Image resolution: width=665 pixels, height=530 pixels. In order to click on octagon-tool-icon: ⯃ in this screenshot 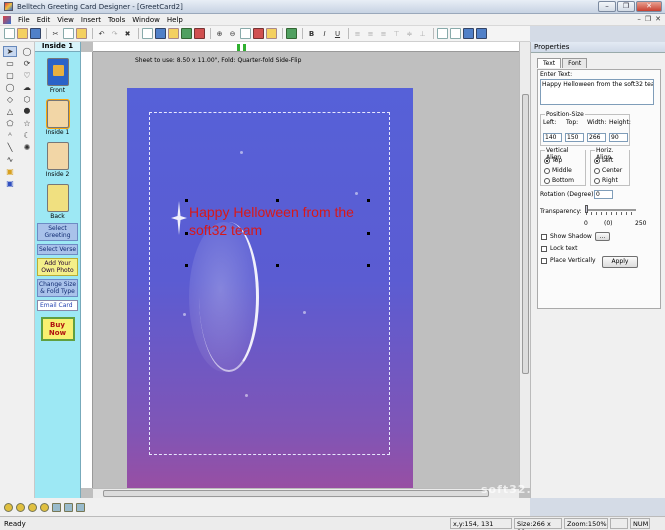, I will do `click(27, 111)`.